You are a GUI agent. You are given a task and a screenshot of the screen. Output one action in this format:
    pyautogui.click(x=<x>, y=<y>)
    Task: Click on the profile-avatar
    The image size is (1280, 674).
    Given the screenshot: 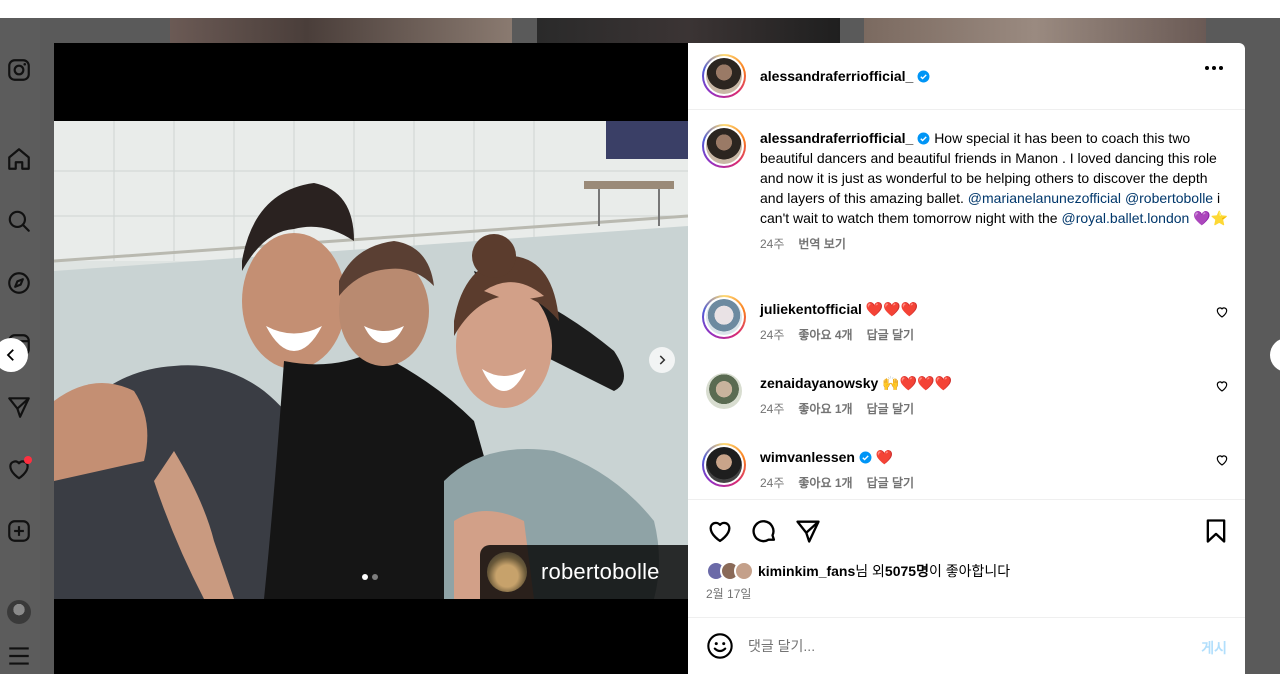 What is the action you would take?
    pyautogui.click(x=19, y=612)
    